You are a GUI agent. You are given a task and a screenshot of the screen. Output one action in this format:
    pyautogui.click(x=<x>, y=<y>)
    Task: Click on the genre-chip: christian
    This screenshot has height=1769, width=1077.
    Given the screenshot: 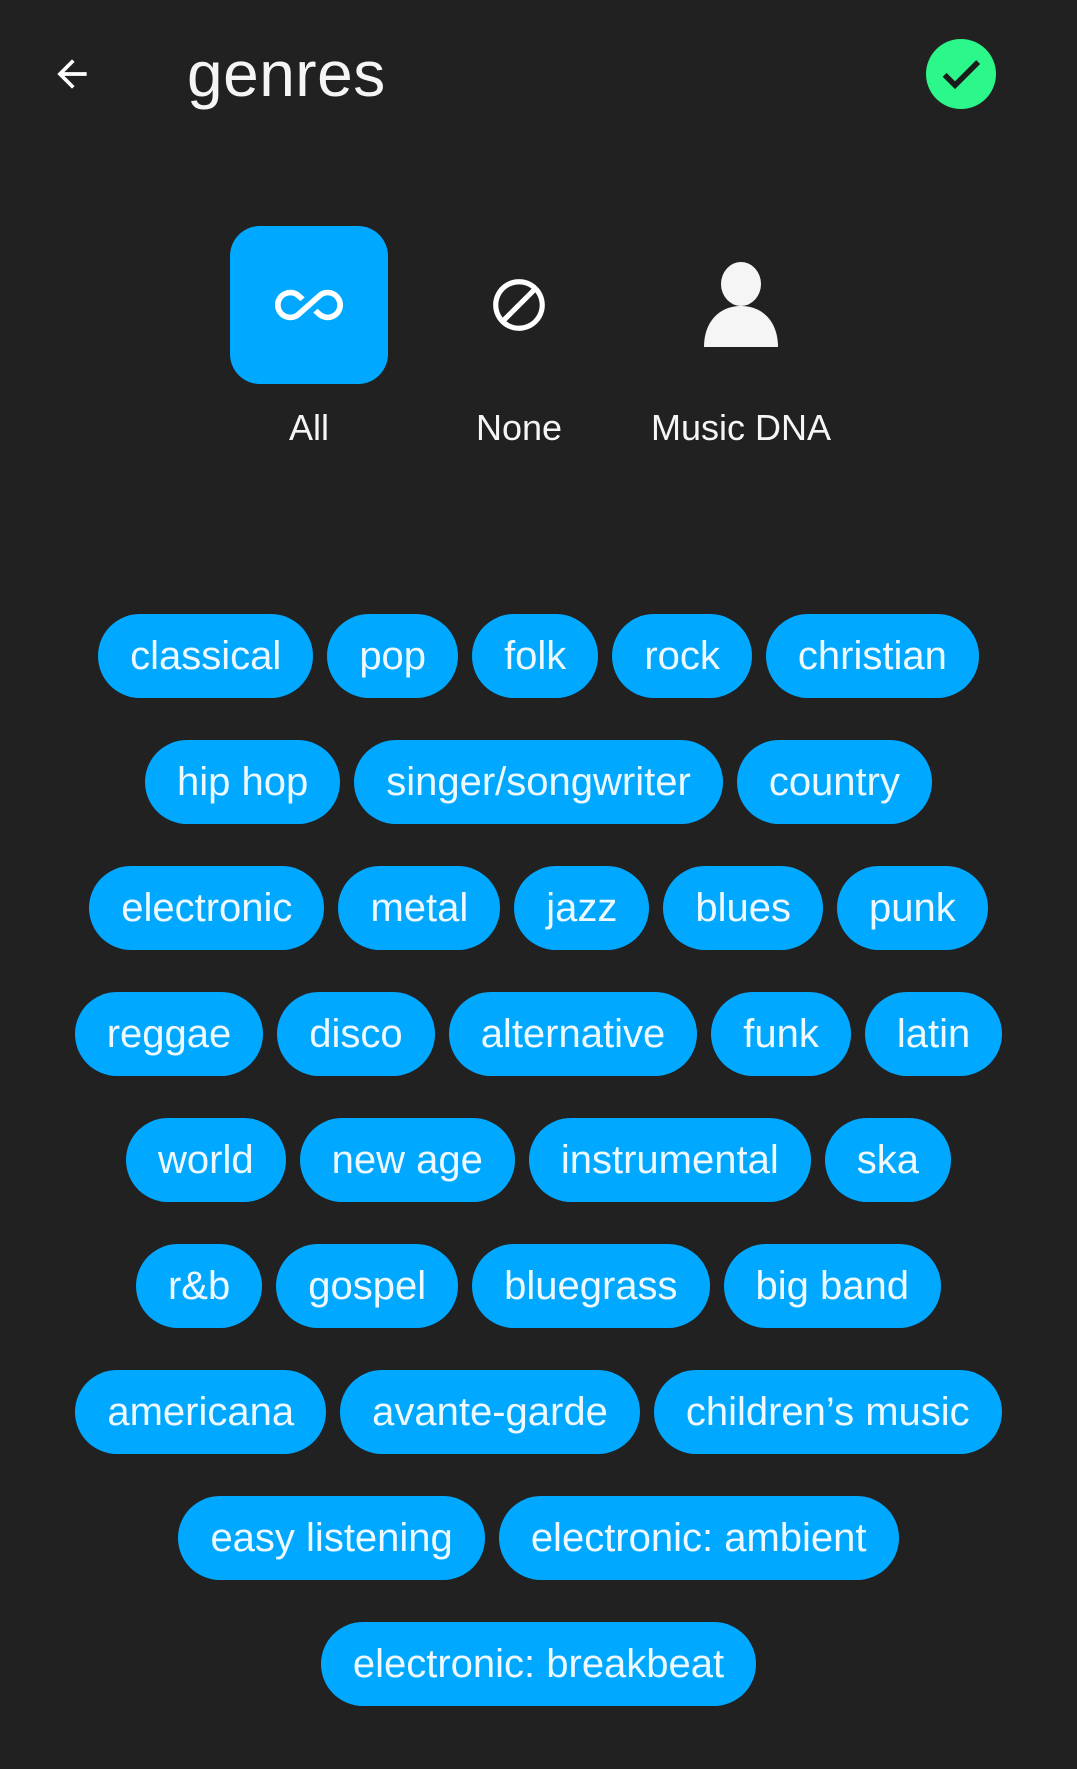 What is the action you would take?
    pyautogui.click(x=872, y=656)
    